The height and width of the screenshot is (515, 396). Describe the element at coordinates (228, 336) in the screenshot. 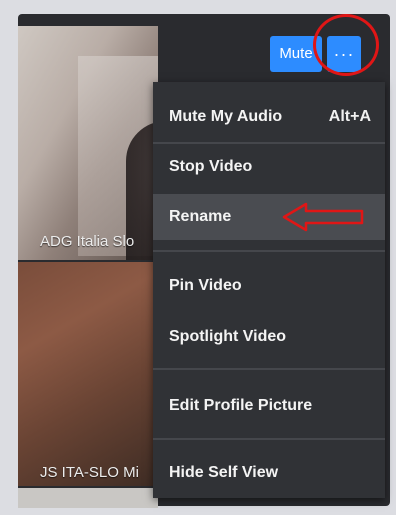

I see `menu-item-label: Spotlight Video` at that location.